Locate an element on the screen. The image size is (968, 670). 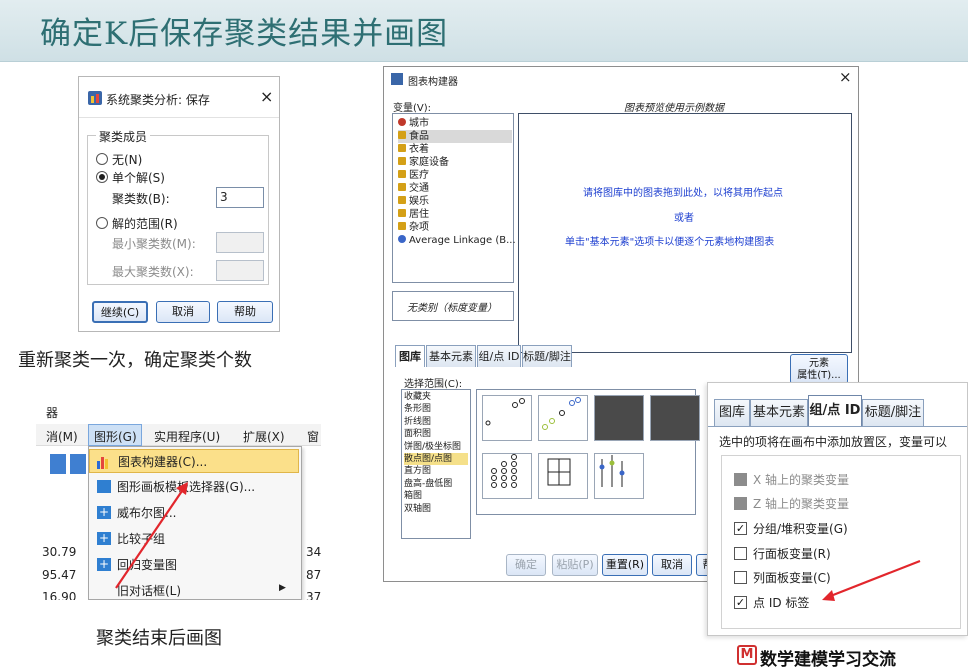
watermark-logo: M is located at coordinates (747, 655).